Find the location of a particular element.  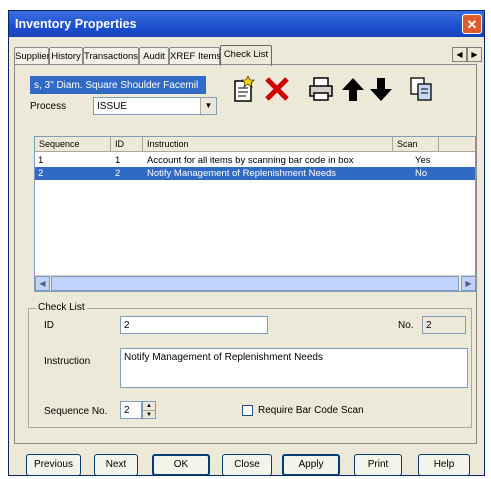

copy-button is located at coordinates (421, 89).